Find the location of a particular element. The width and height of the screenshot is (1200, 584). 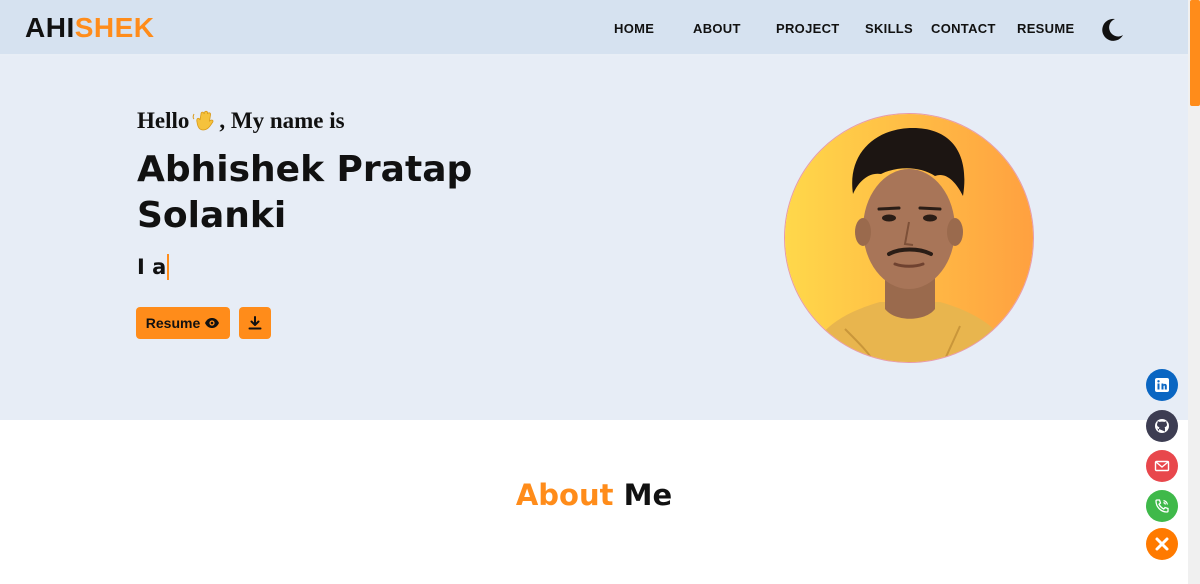

close-icon is located at coordinates (1162, 544).